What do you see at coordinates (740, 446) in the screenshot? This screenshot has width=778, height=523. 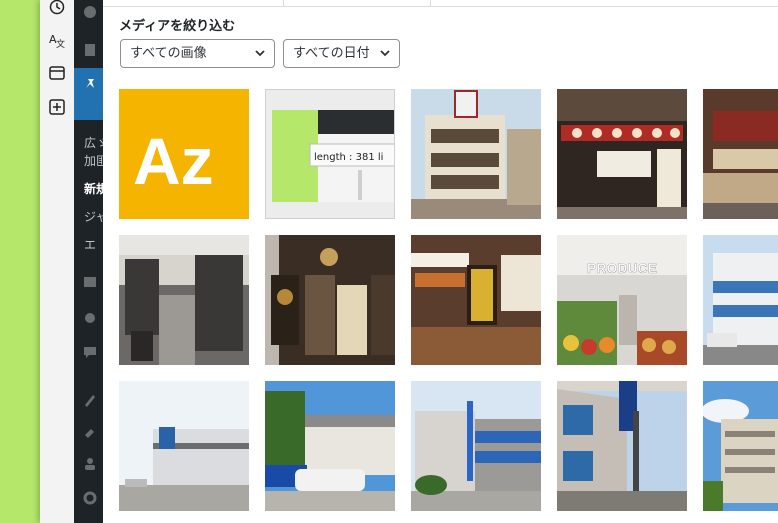 I see `apartment-building-thumb` at bounding box center [740, 446].